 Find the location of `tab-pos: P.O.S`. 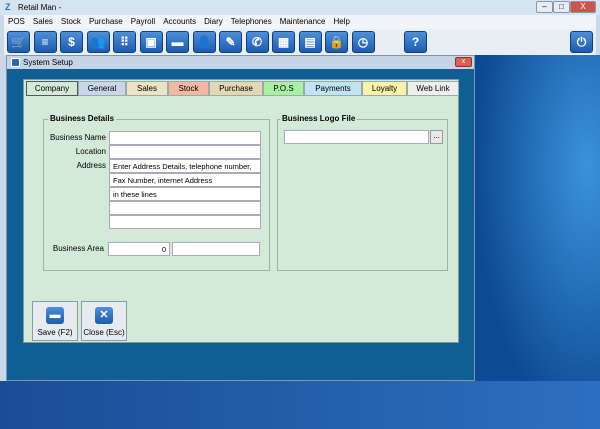

tab-pos: P.O.S is located at coordinates (283, 88).